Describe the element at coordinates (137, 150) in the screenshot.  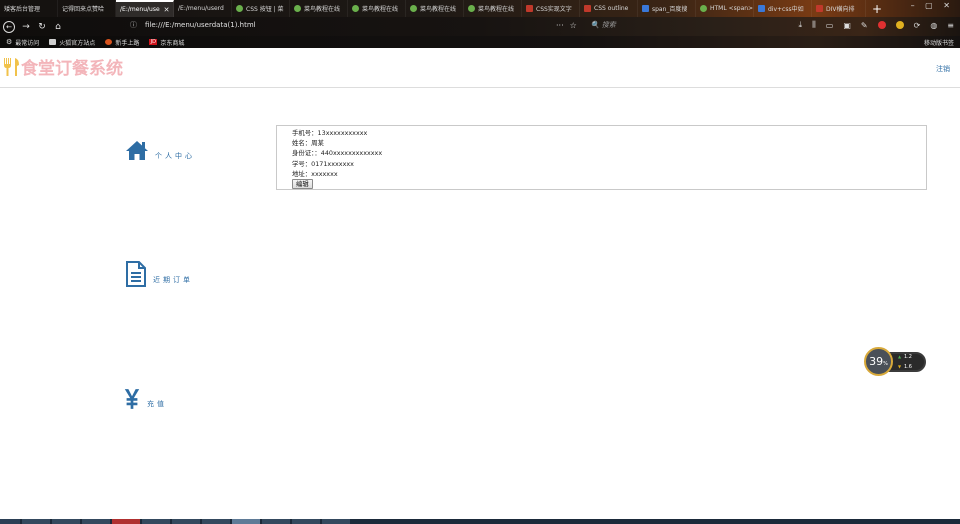
I see `home-icon` at that location.